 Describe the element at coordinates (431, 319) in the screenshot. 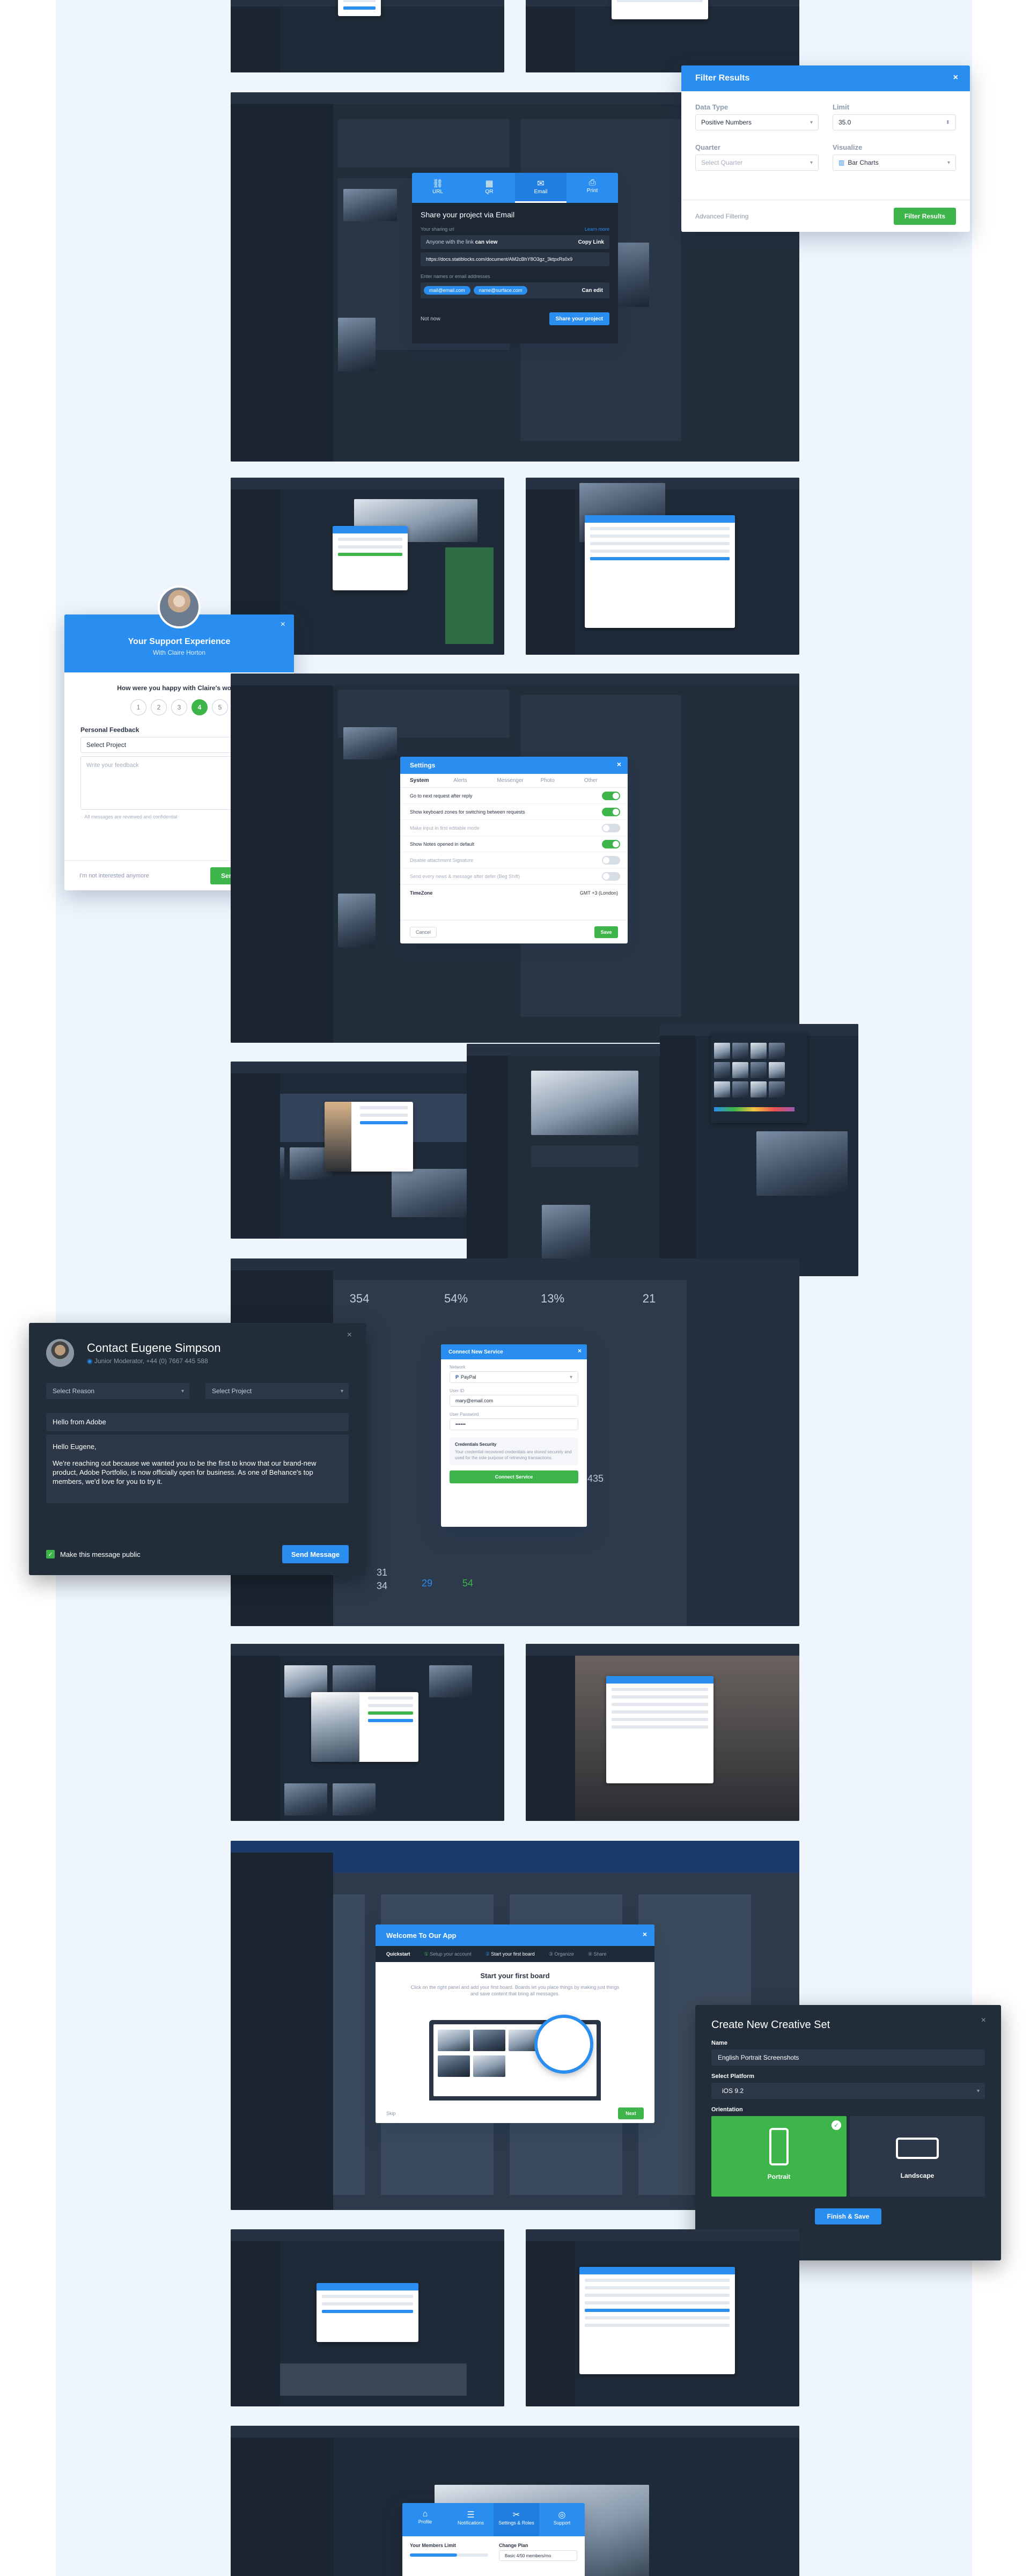

I see `not-now-button: Not now` at that location.